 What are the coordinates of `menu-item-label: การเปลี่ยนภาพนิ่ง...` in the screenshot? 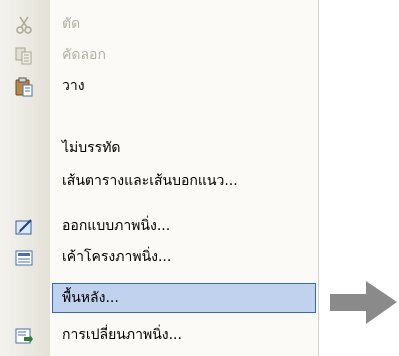 It's located at (122, 335).